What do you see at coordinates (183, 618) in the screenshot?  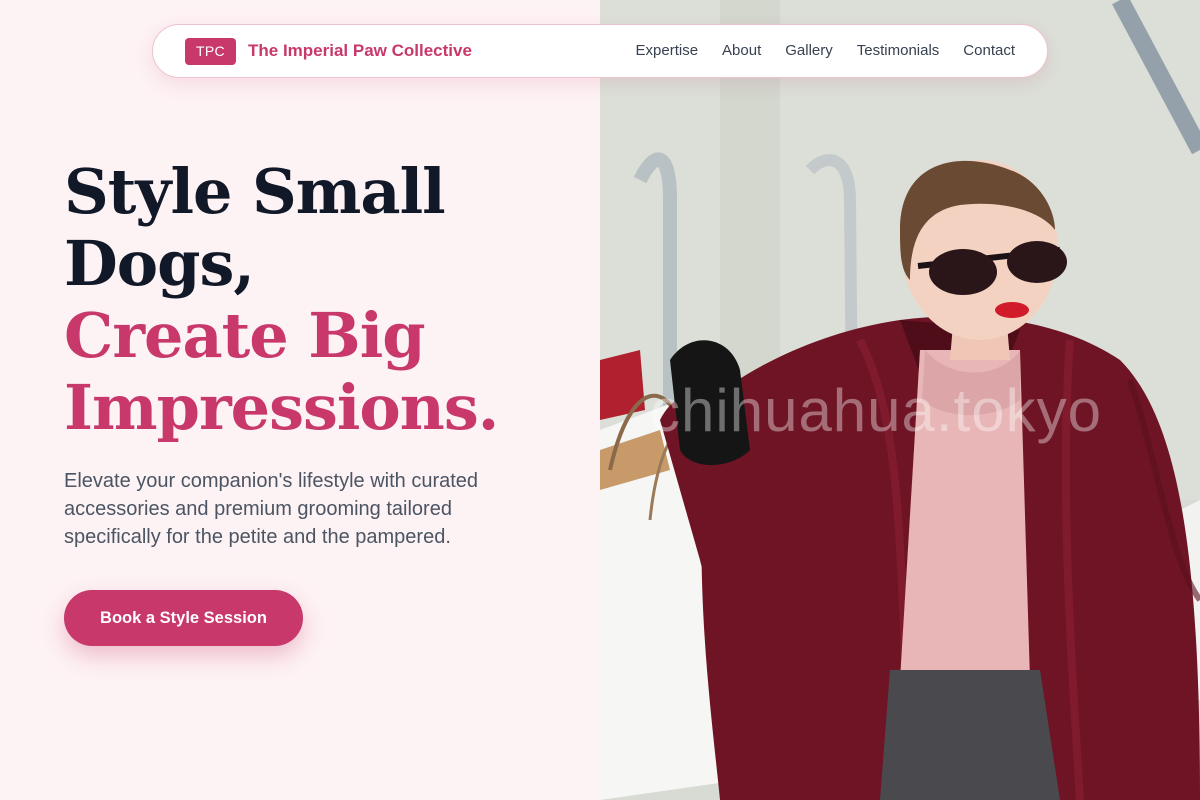 I see `book-style-session-button: Book a Style Session` at bounding box center [183, 618].